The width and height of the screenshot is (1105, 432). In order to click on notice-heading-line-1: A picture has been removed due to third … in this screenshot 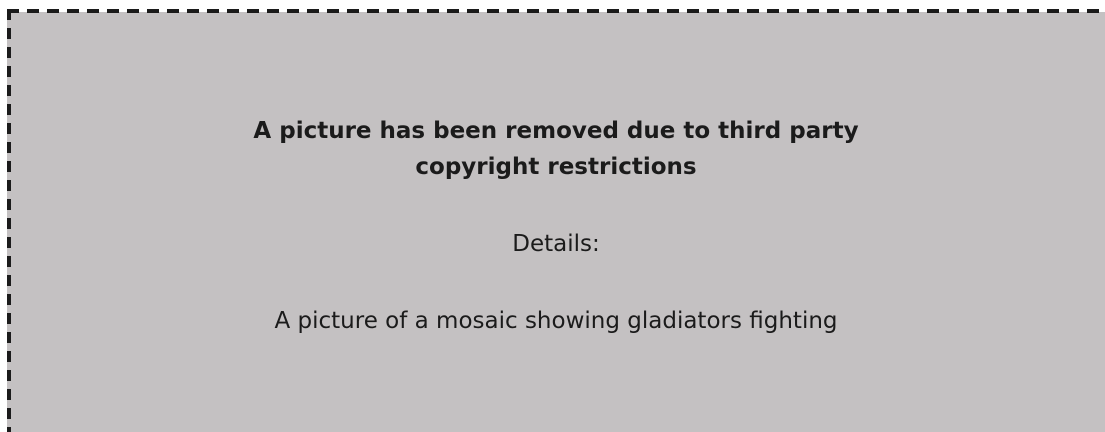, I will do `click(556, 131)`.